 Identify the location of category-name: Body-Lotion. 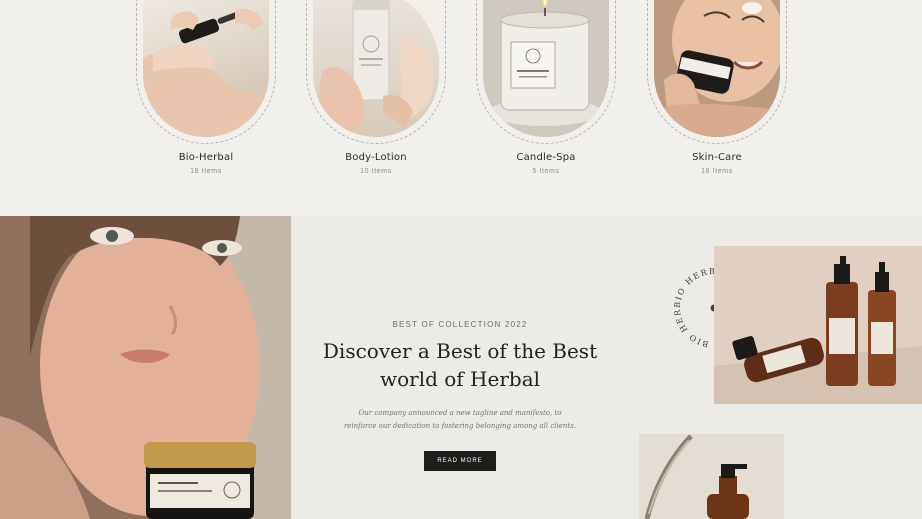
(376, 157).